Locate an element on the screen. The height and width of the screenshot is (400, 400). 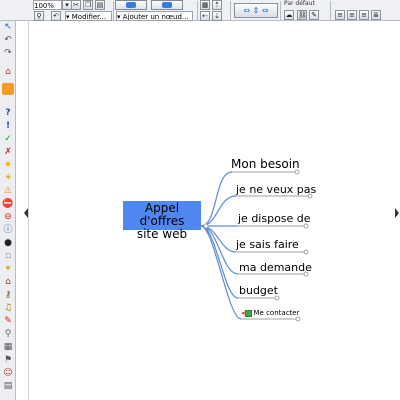
node-budget: budget is located at coordinates (258, 290).